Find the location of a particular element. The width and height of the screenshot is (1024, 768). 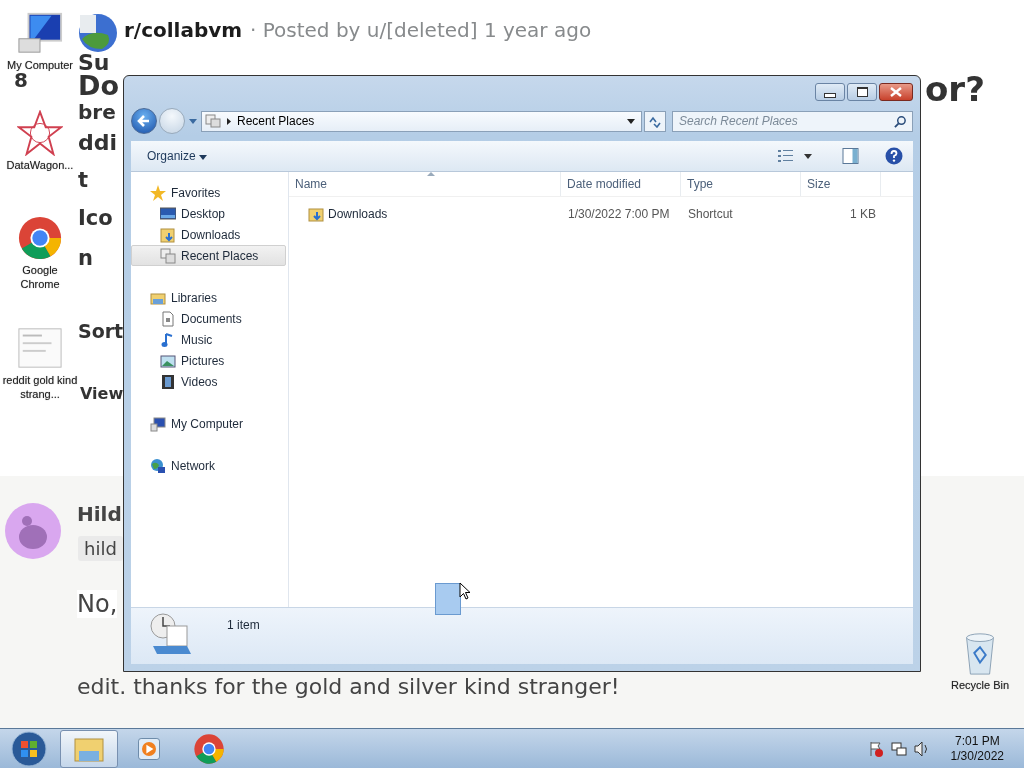

post-meta: · Posted by u/[deleted] 1 year ago is located at coordinates (421, 30).